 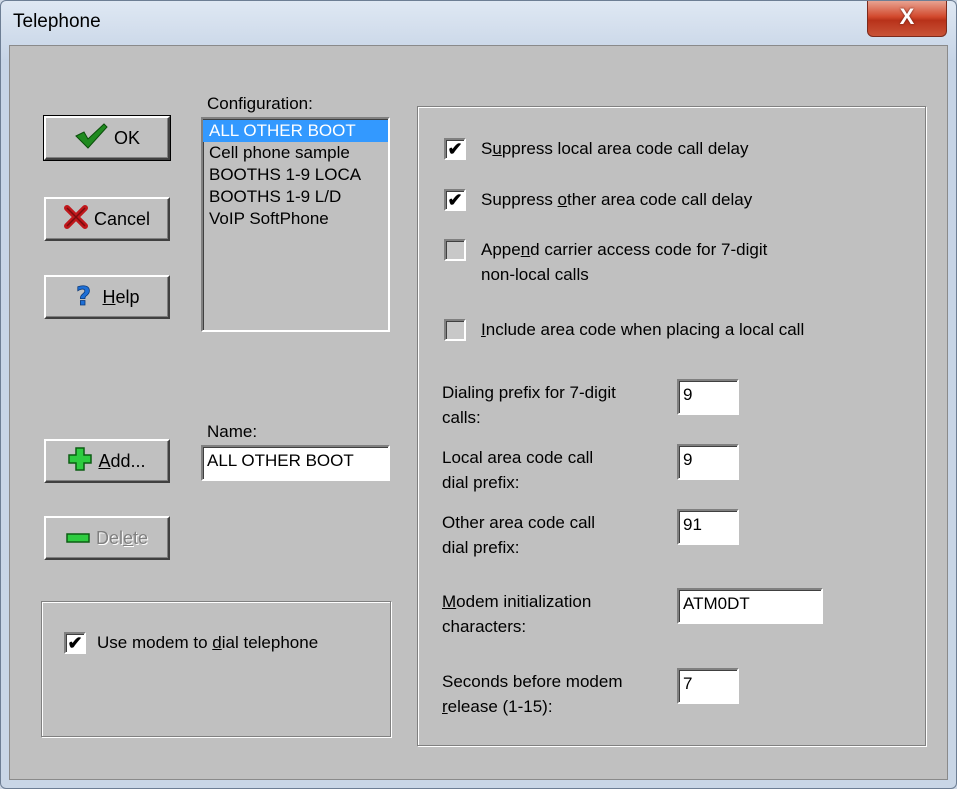 What do you see at coordinates (295, 463) in the screenshot?
I see `name-field: ALL OTHER BOOT` at bounding box center [295, 463].